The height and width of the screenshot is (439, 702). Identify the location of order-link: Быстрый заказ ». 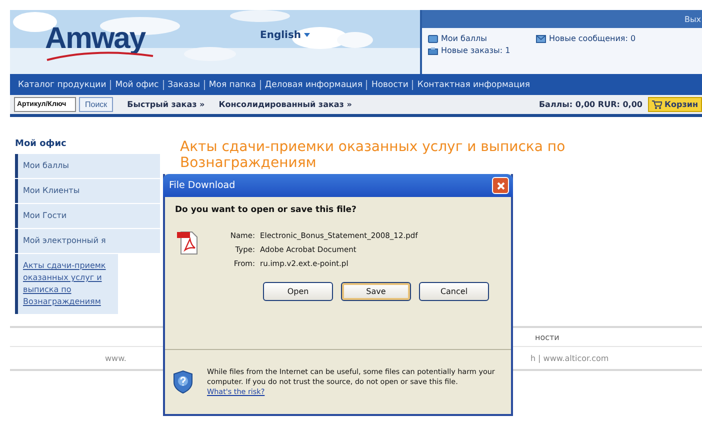
(166, 104).